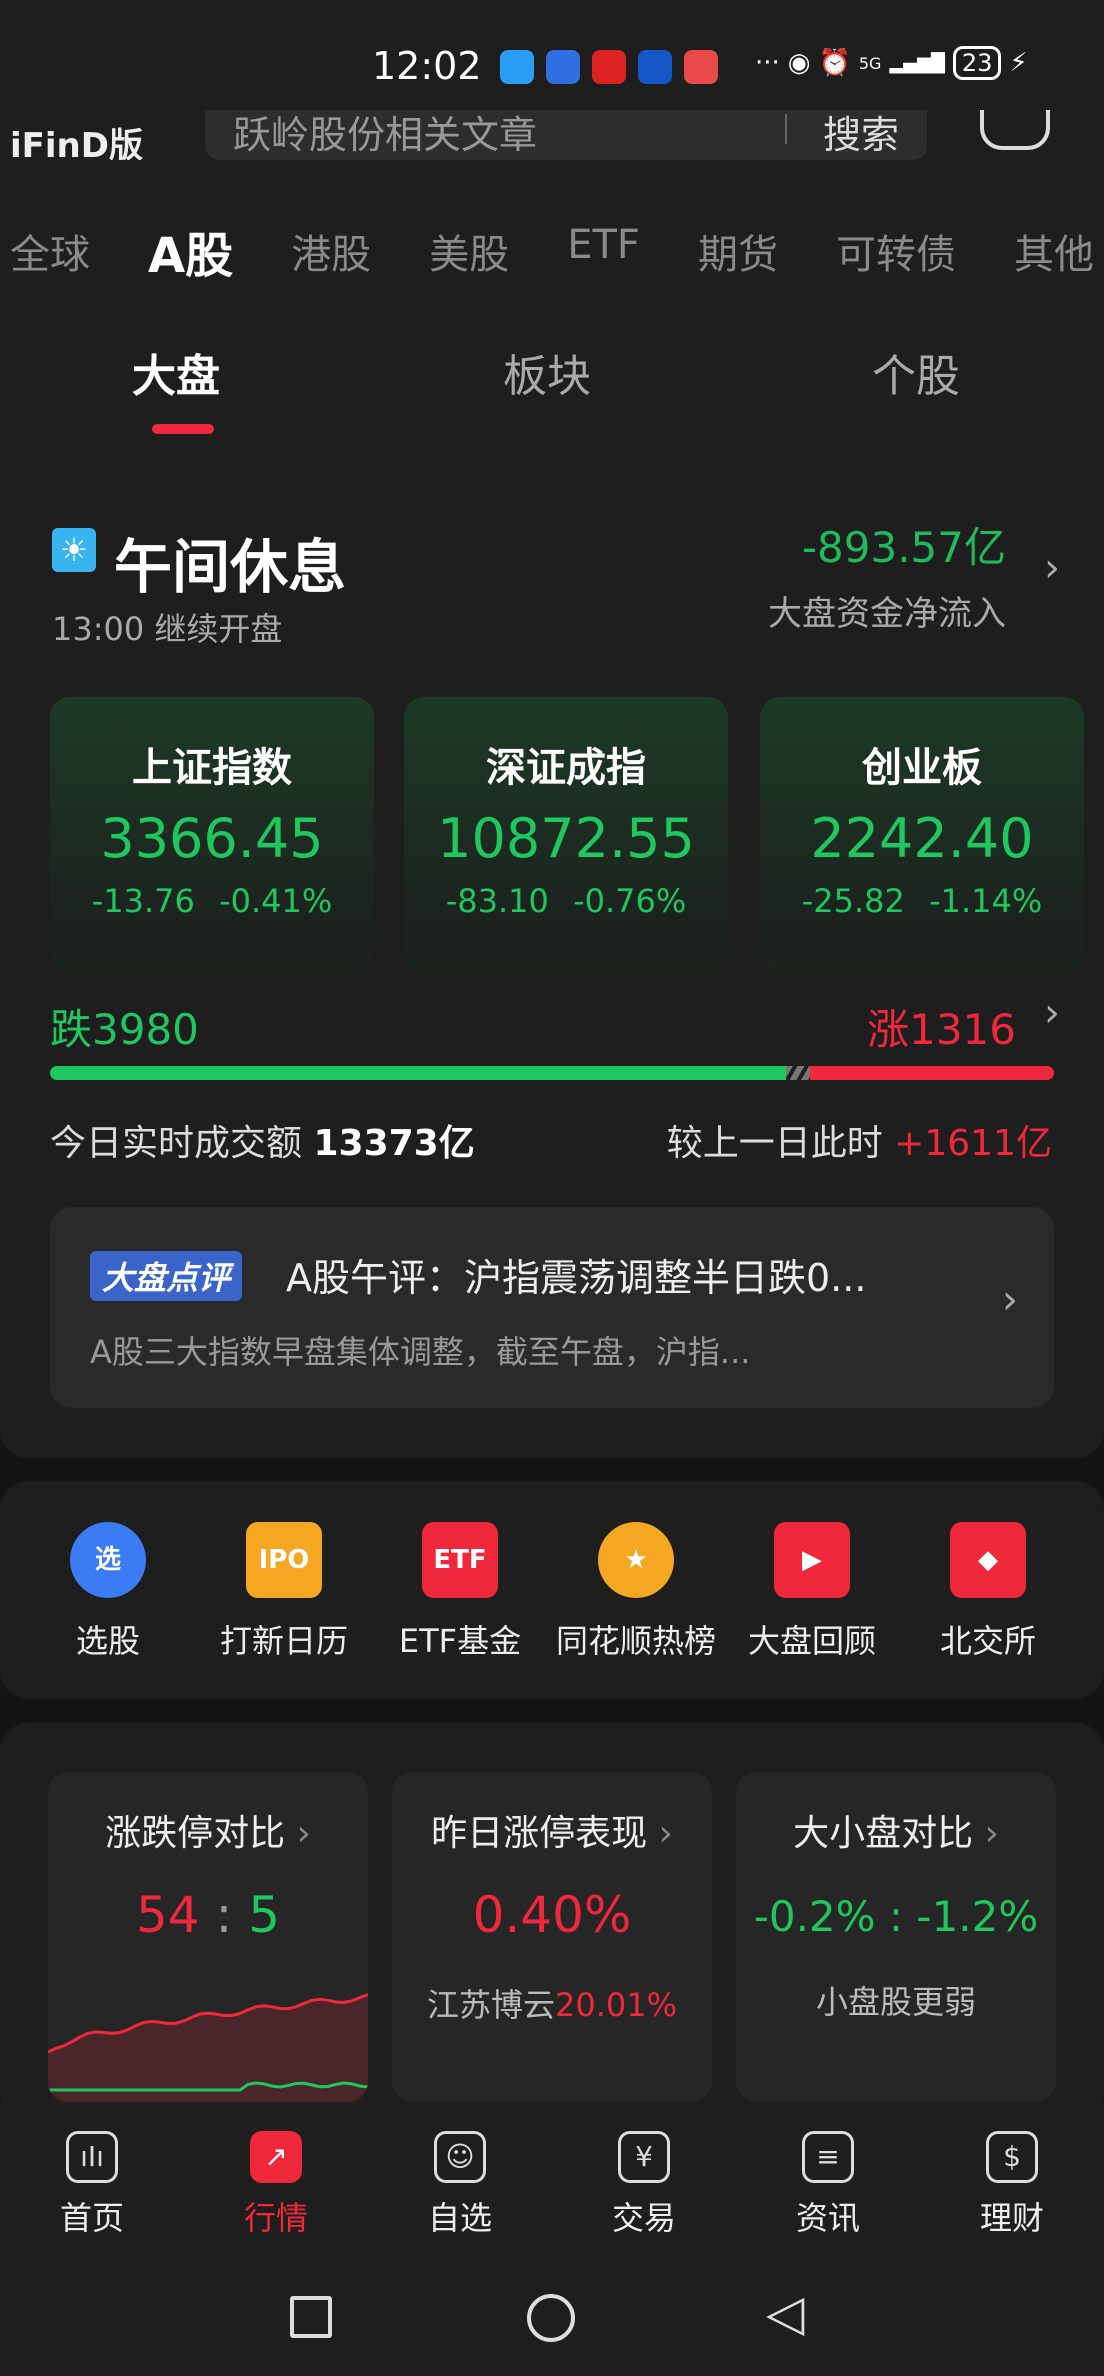  I want to click on market-review-icon: ▶, so click(812, 1560).